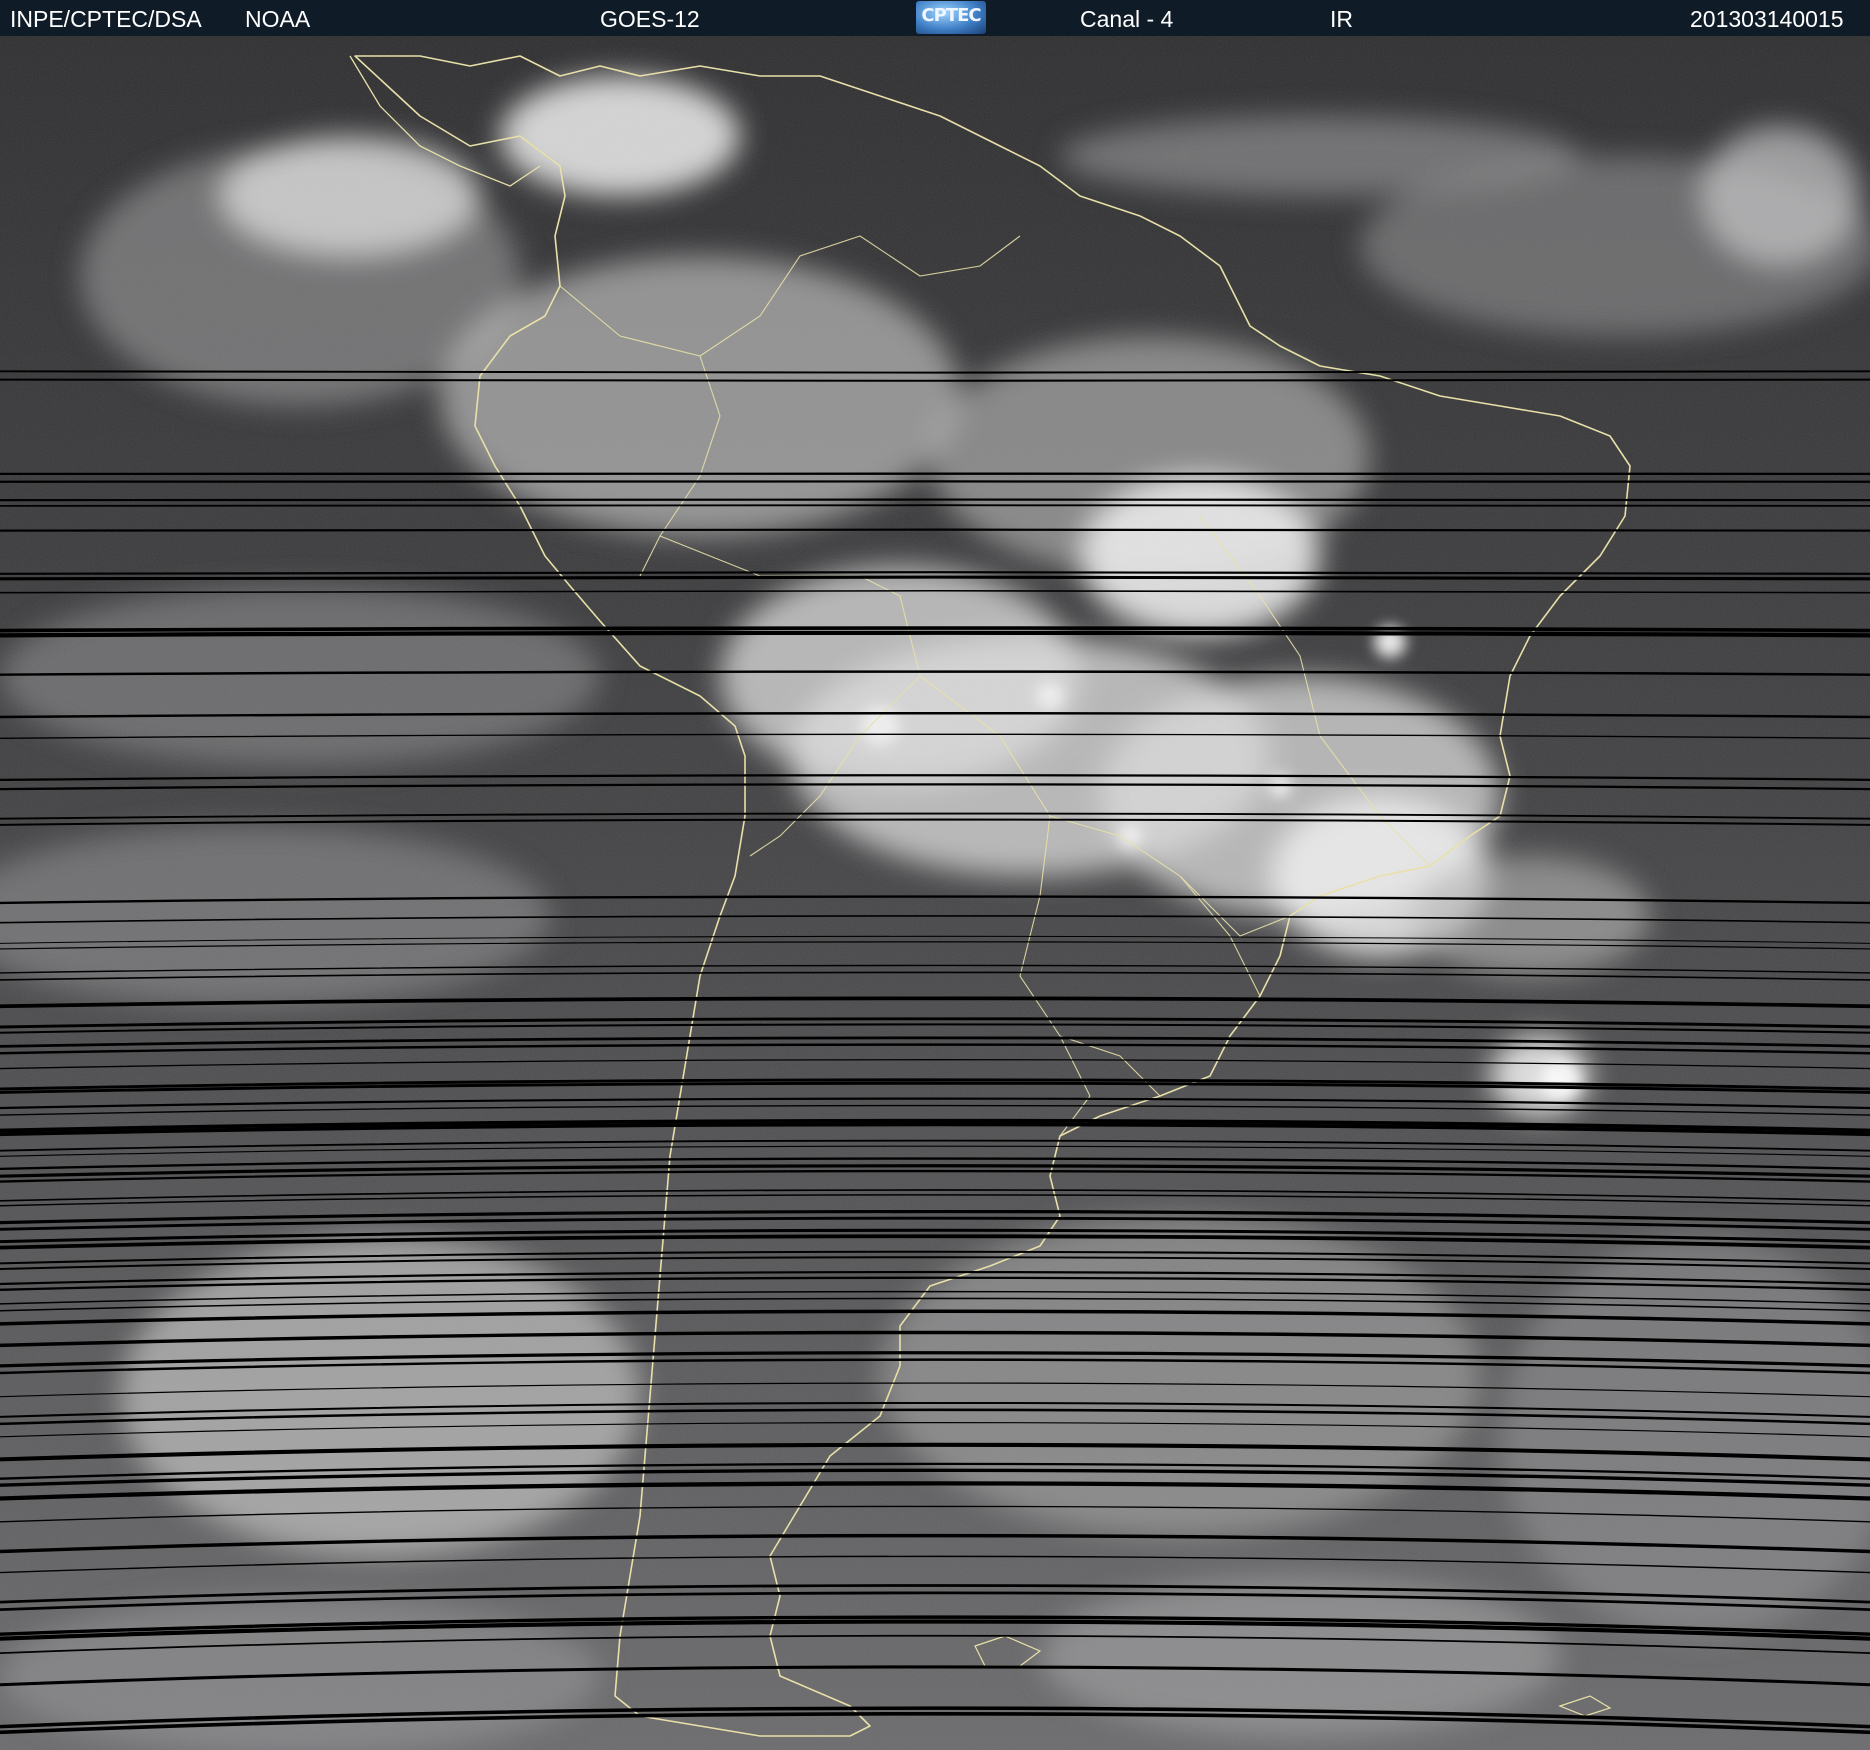 This screenshot has width=1870, height=1750. I want to click on channel-label: Canal - 4, so click(1127, 19).